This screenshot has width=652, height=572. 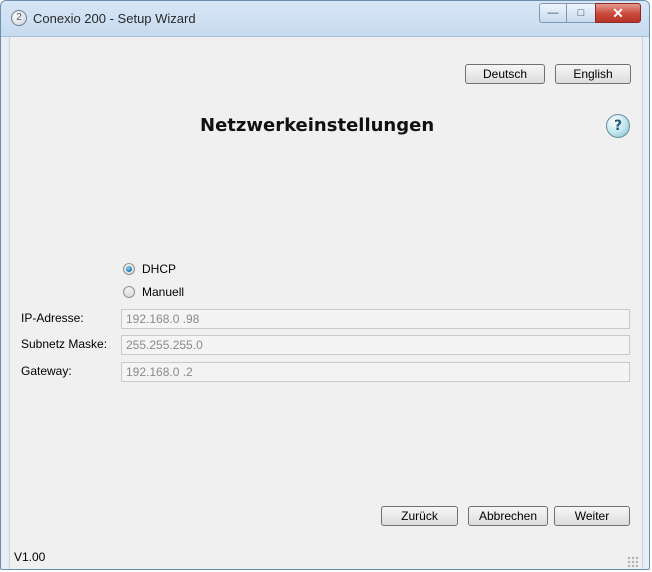 I want to click on gateway-label: Gateway:, so click(x=46, y=371).